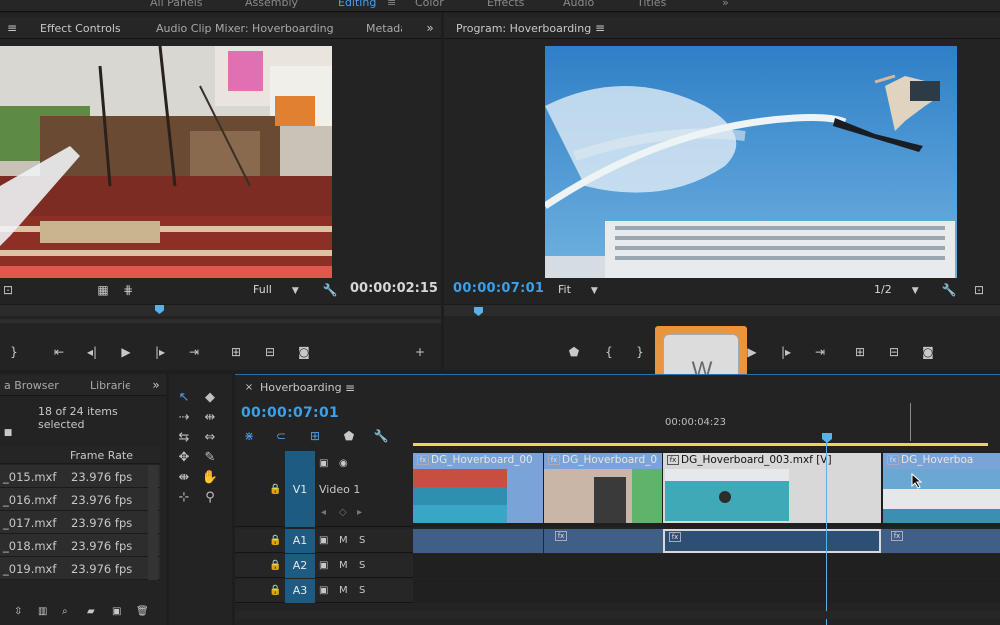  What do you see at coordinates (429, 4) in the screenshot?
I see `workspace-tab-color: Color` at bounding box center [429, 4].